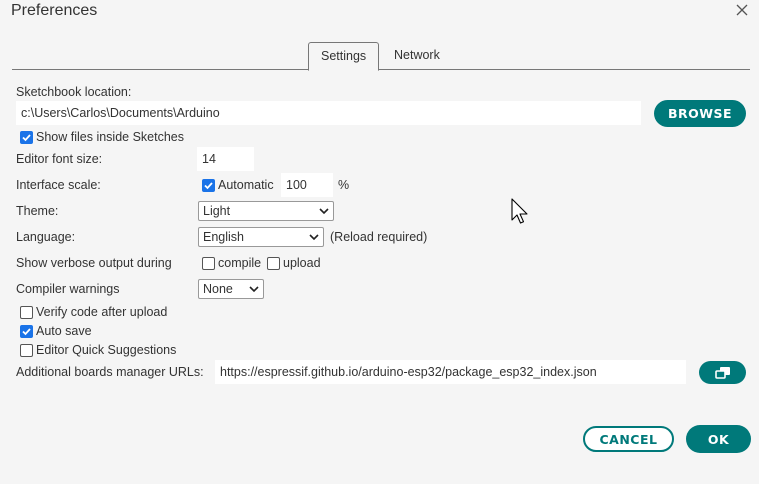 This screenshot has height=484, width=759. I want to click on verify-row: Verify code after upload, so click(93, 312).